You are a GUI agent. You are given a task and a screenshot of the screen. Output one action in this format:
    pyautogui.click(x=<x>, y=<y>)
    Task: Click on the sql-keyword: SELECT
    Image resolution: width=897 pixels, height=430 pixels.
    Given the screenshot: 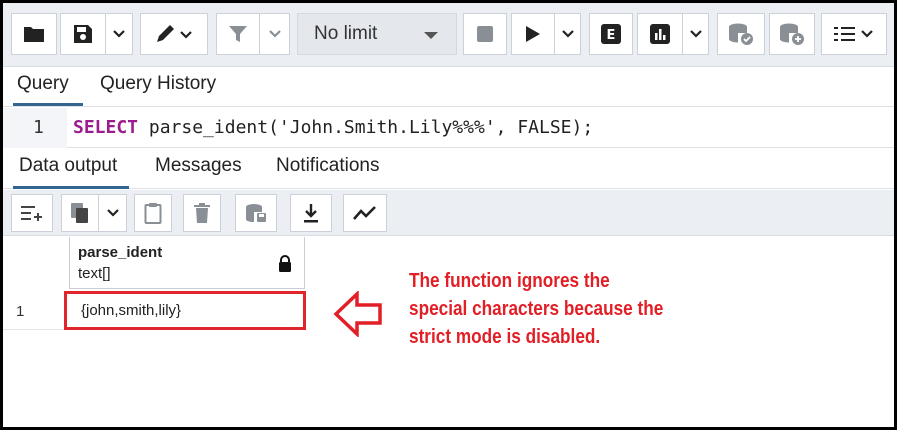 What is the action you would take?
    pyautogui.click(x=106, y=127)
    